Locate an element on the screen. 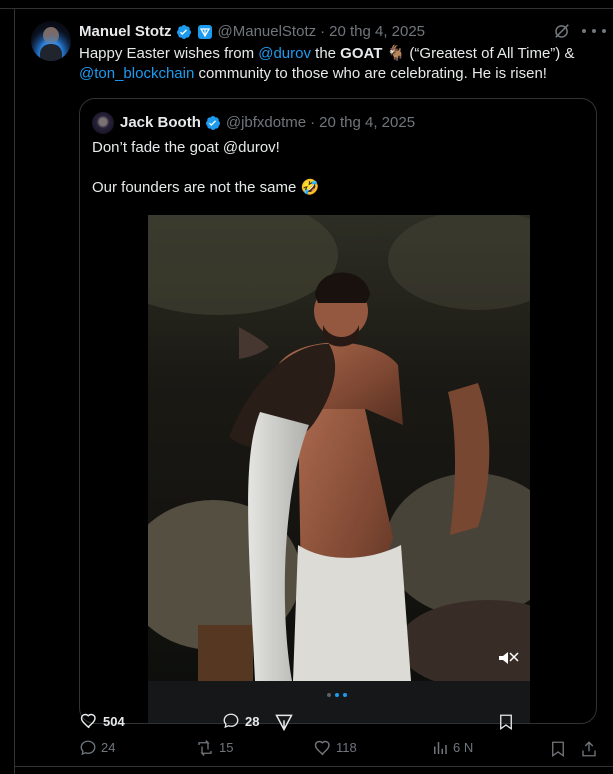 The image size is (613, 774). like-button: 118 is located at coordinates (335, 748).